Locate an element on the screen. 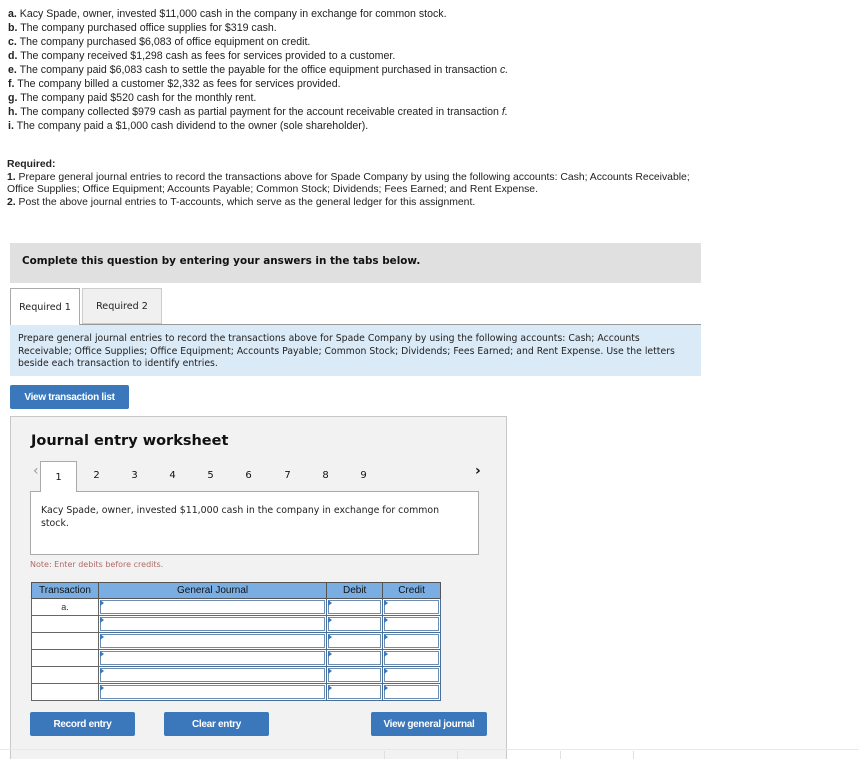  footer-divider is located at coordinates (429, 749).